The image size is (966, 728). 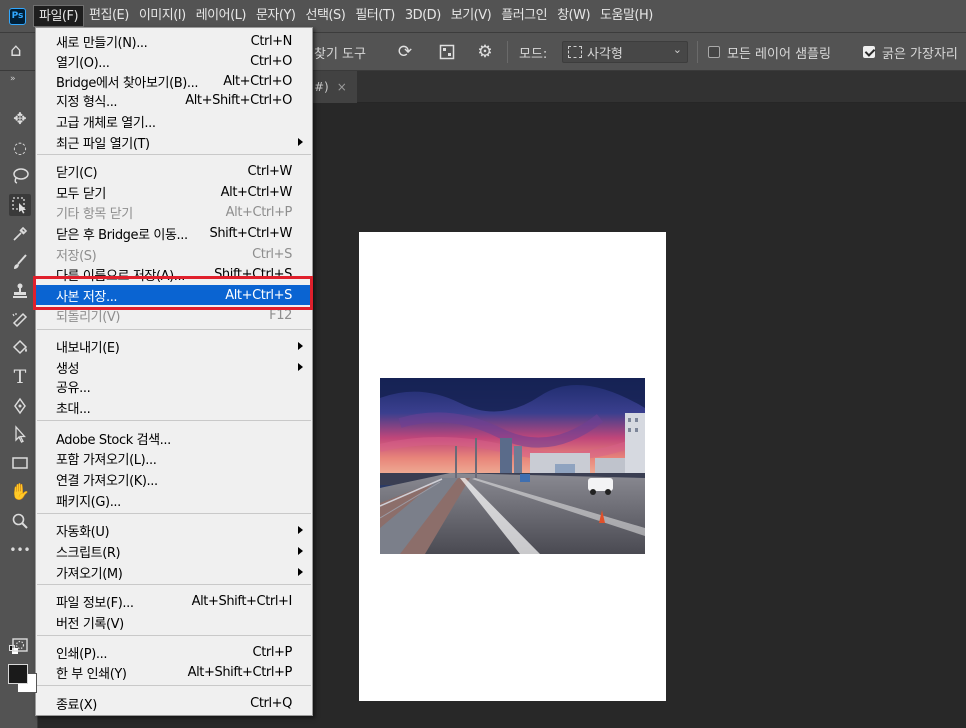 What do you see at coordinates (573, 16) in the screenshot?
I see `menu-10: 창(W)` at bounding box center [573, 16].